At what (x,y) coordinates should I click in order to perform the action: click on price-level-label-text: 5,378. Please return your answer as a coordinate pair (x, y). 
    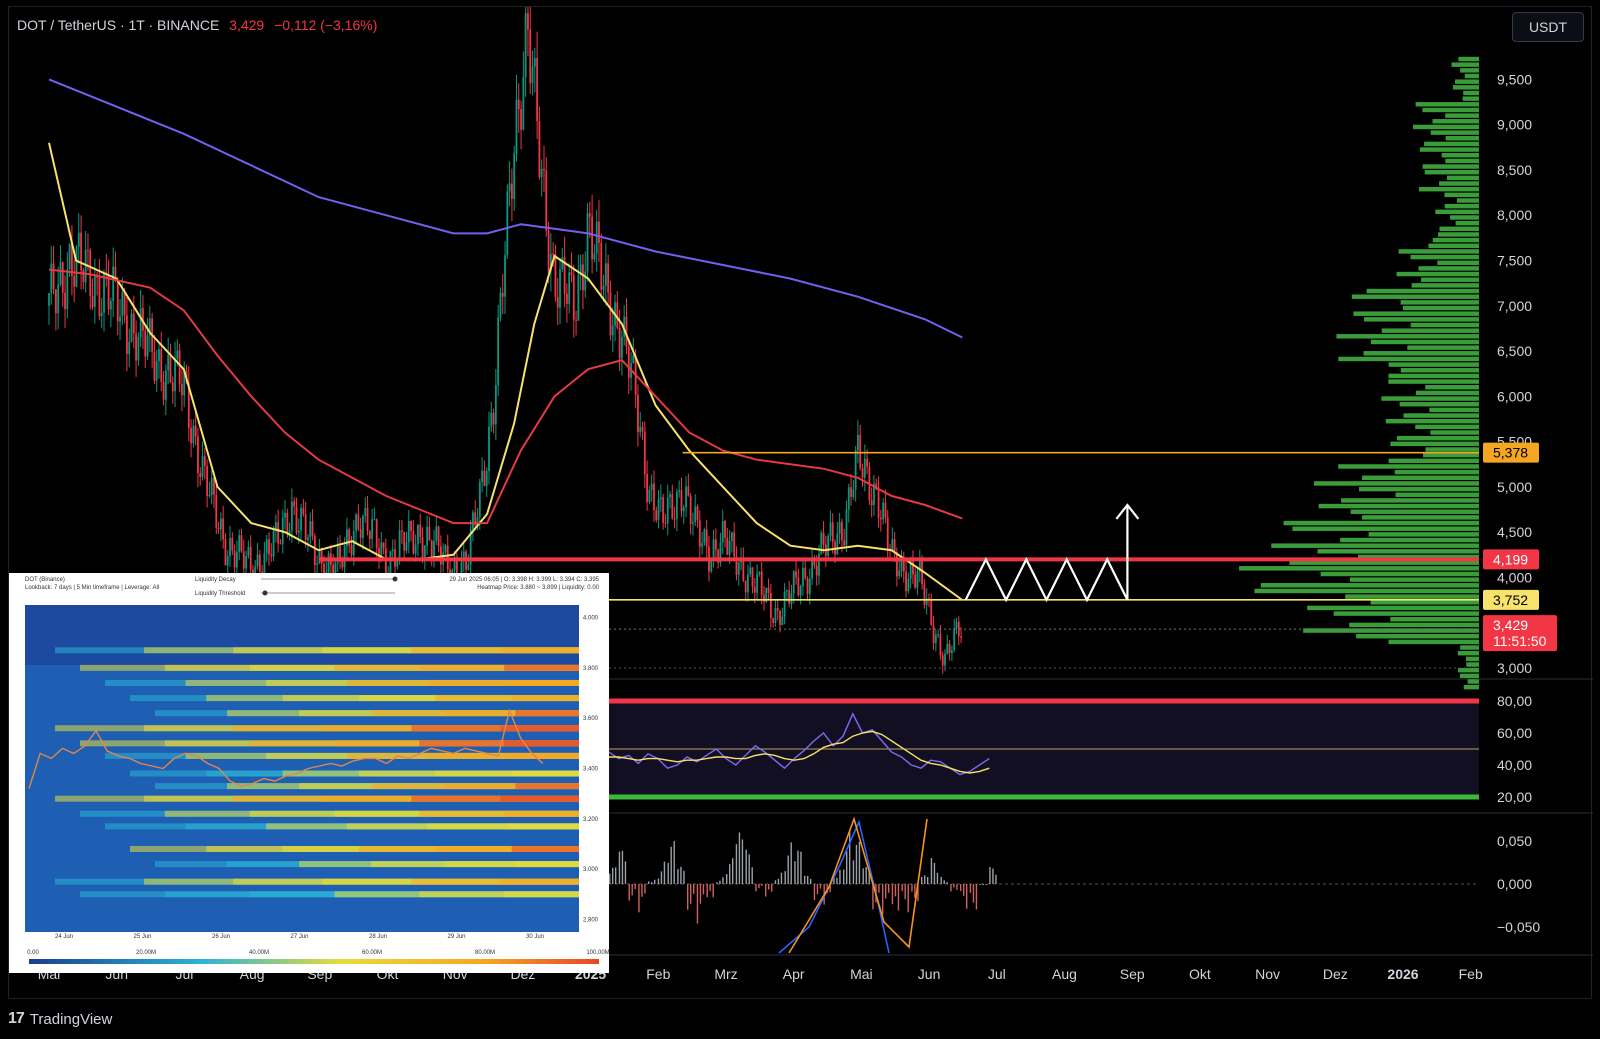
    Looking at the image, I should click on (1510, 453).